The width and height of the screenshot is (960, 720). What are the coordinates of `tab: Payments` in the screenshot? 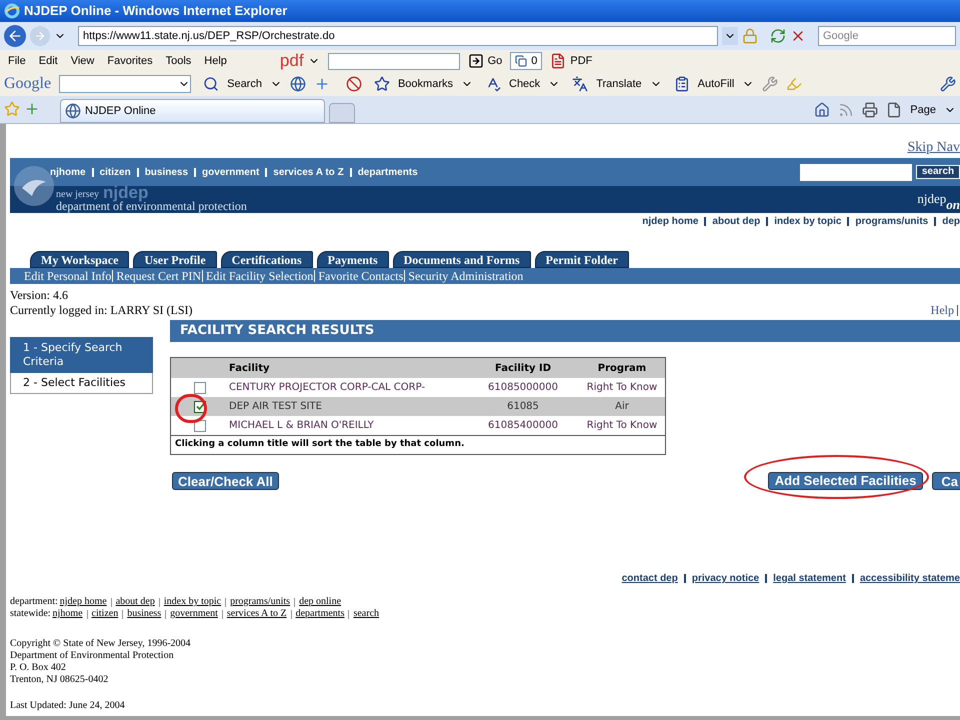 It's located at (352, 259).